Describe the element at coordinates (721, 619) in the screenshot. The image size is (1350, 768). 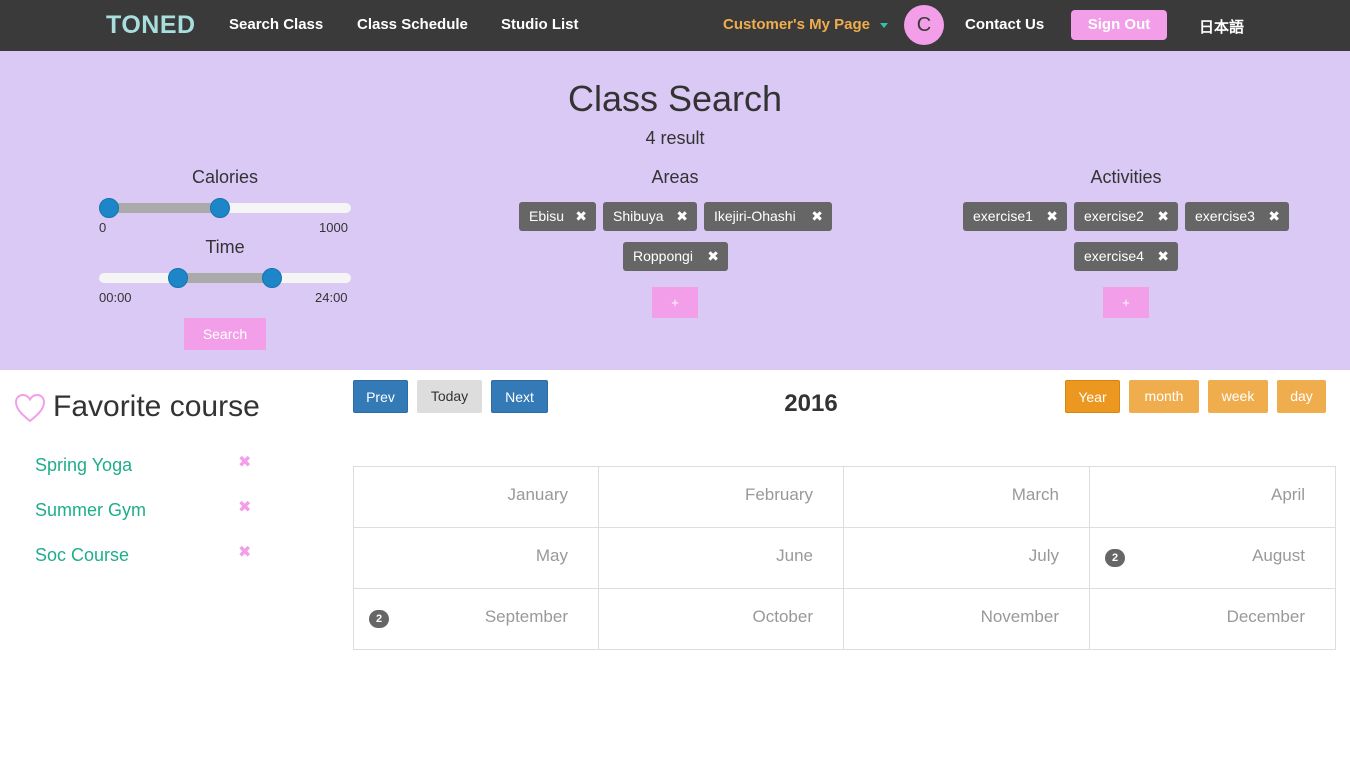
I see `month-cell-october: October` at that location.